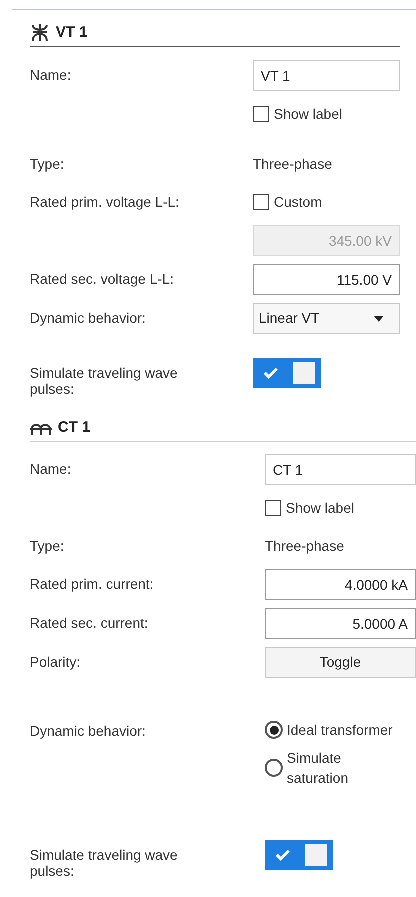  I want to click on name-field: CT 1, so click(340, 469).